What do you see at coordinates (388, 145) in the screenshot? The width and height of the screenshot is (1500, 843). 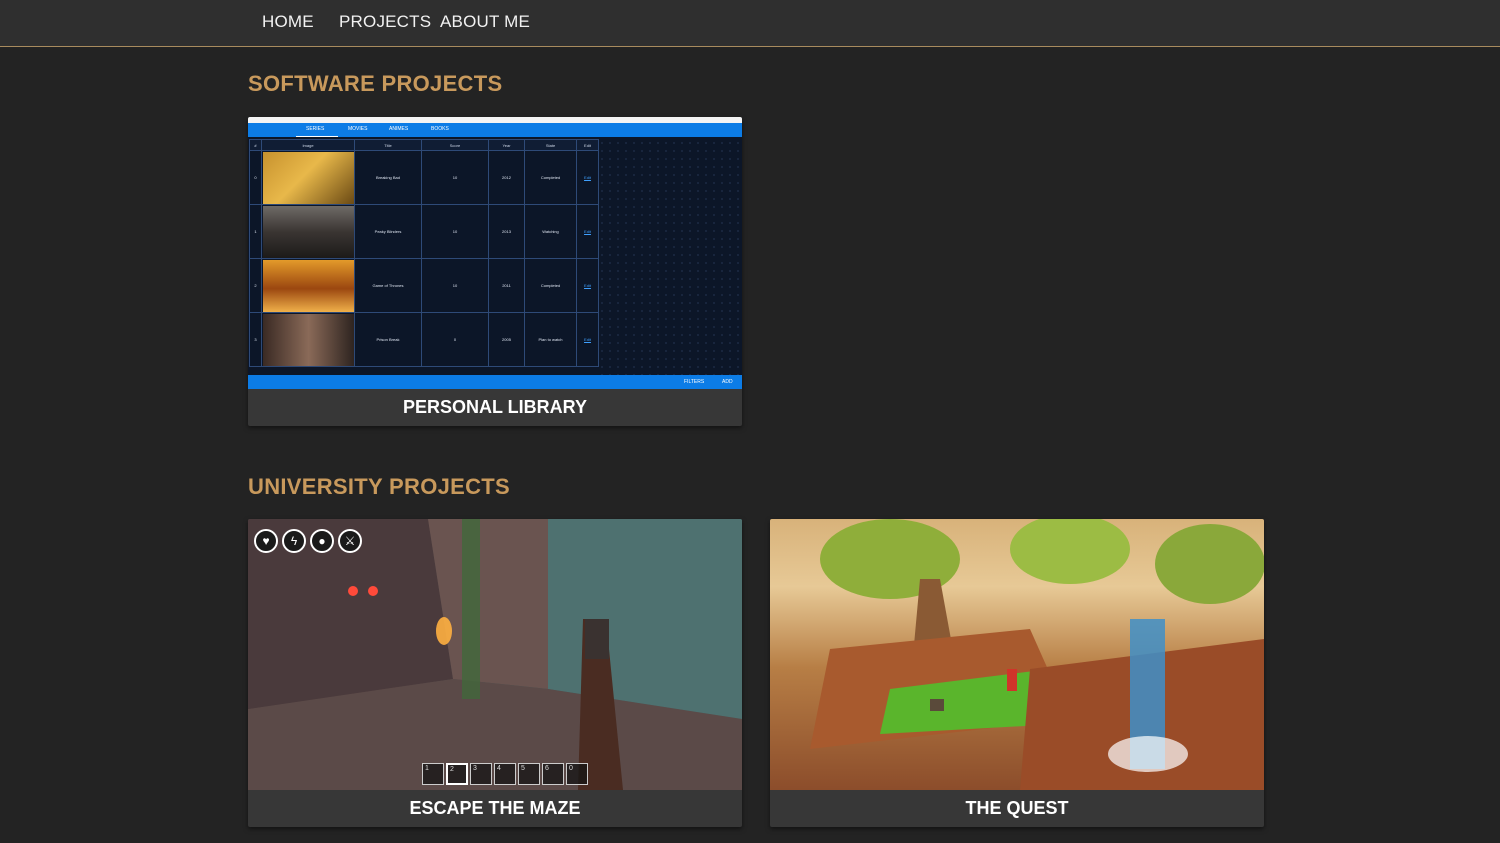 I see `column-header: Title` at bounding box center [388, 145].